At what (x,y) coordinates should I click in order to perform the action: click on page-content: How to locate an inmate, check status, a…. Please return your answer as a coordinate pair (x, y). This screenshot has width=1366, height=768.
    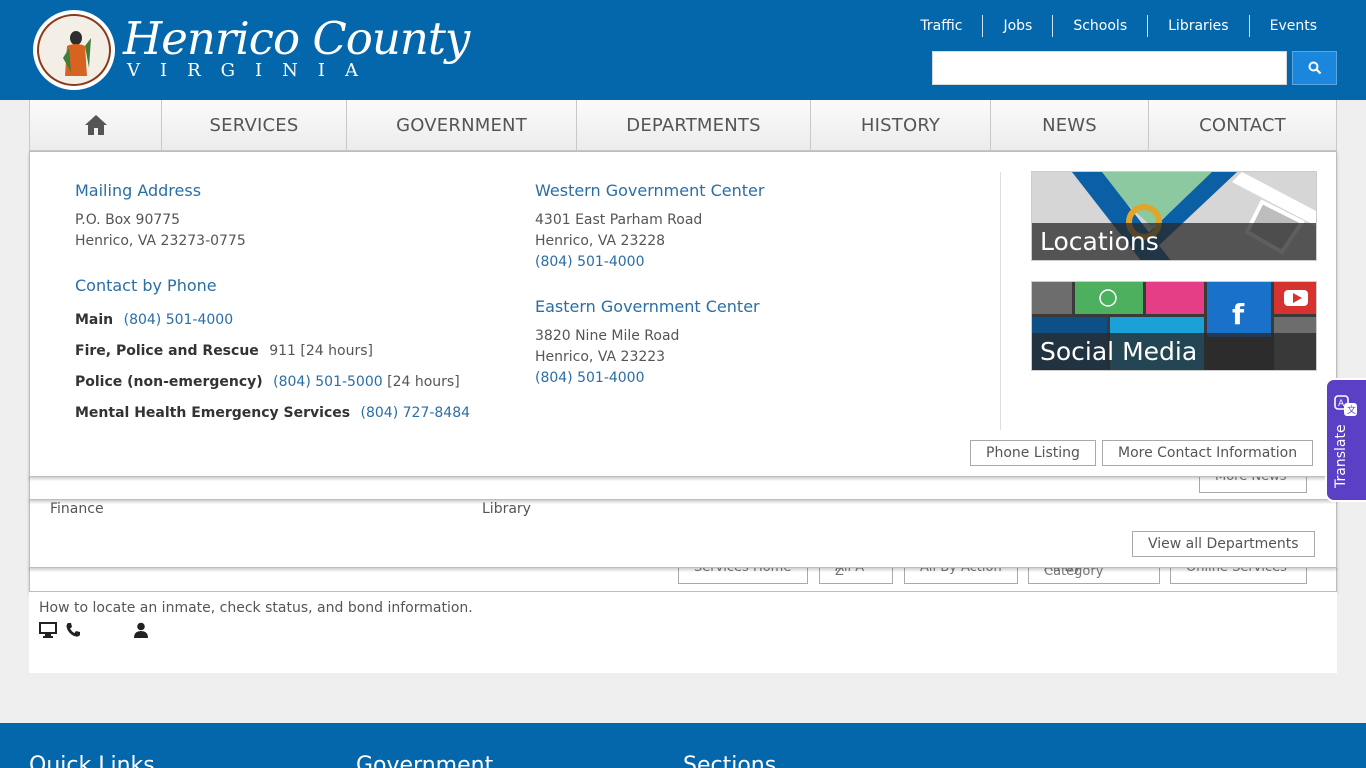
    Looking at the image, I should click on (683, 632).